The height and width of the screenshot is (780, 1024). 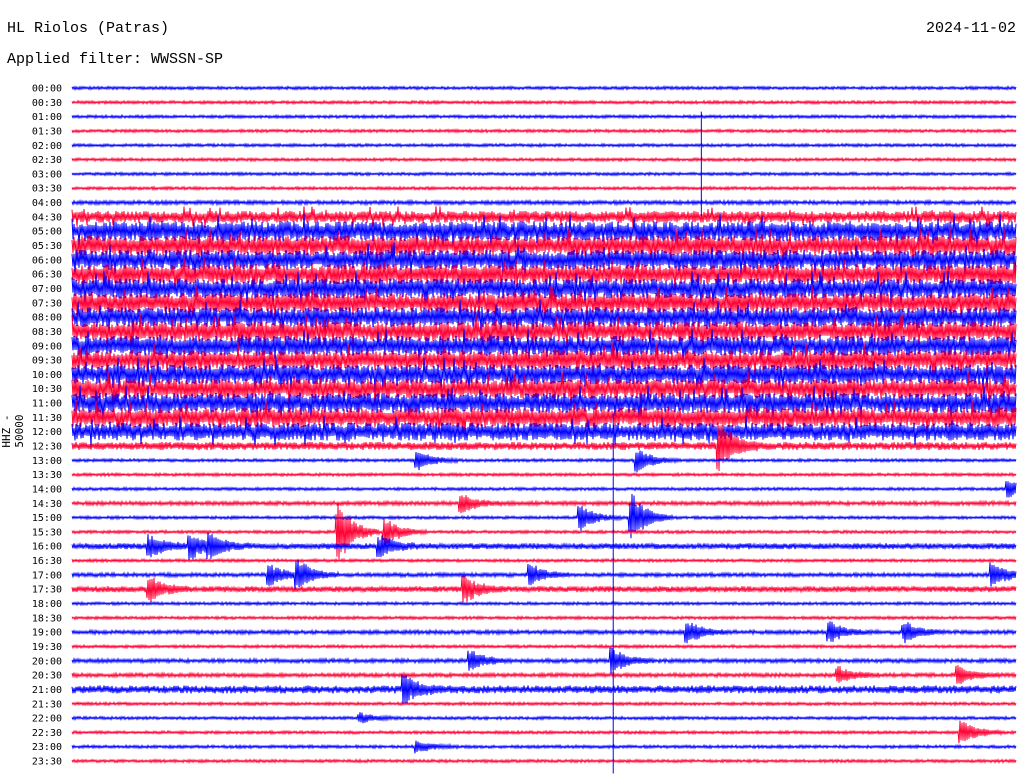 I want to click on trace-row-00:30, so click(x=544, y=102).